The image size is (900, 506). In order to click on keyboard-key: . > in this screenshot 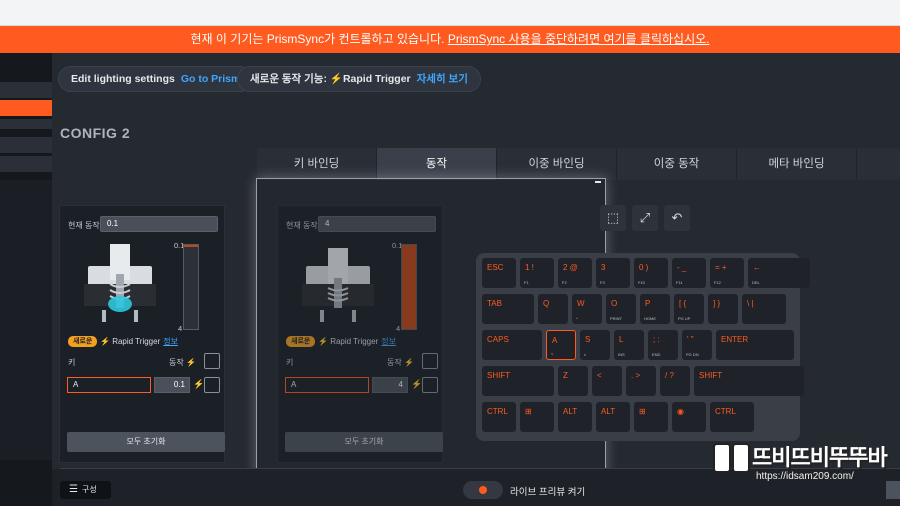, I will do `click(641, 381)`.